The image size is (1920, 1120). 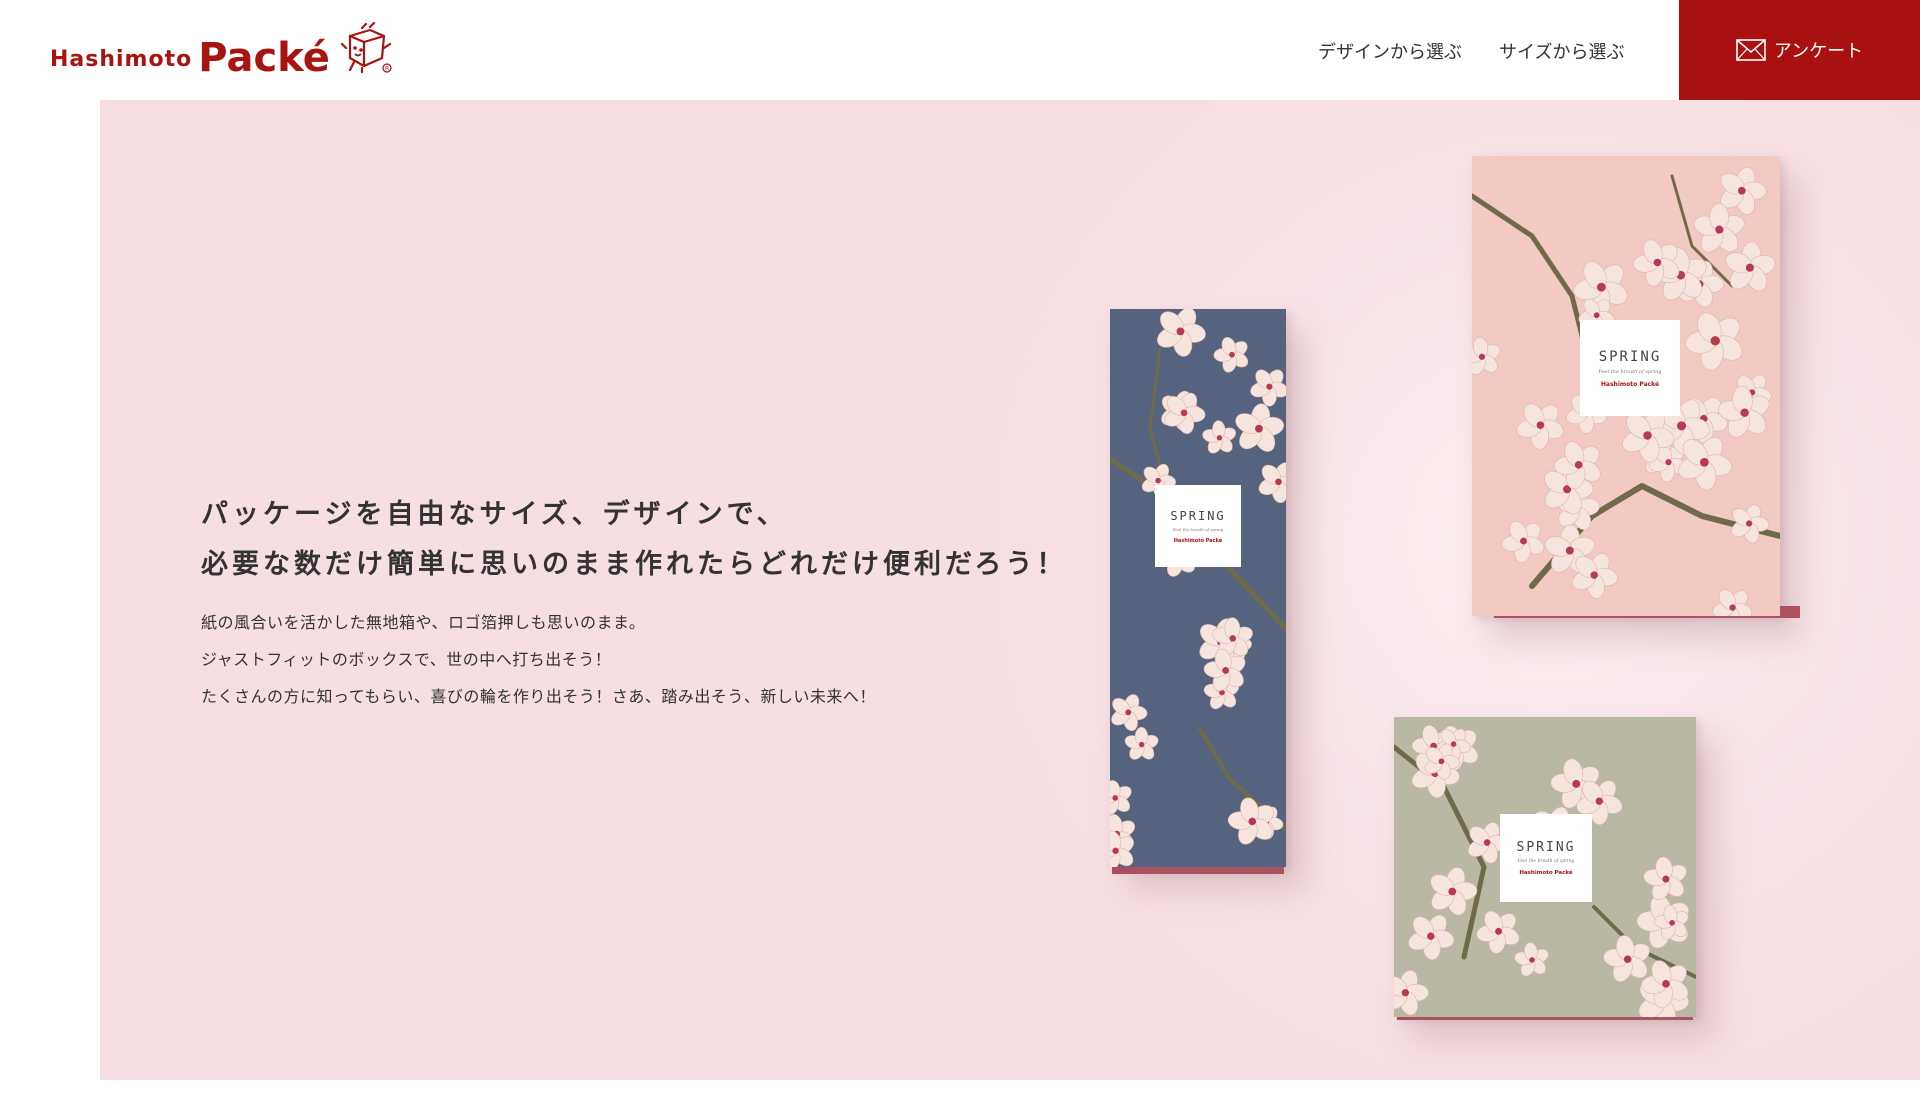 What do you see at coordinates (1818, 51) in the screenshot?
I see `survey-label: アンケート` at bounding box center [1818, 51].